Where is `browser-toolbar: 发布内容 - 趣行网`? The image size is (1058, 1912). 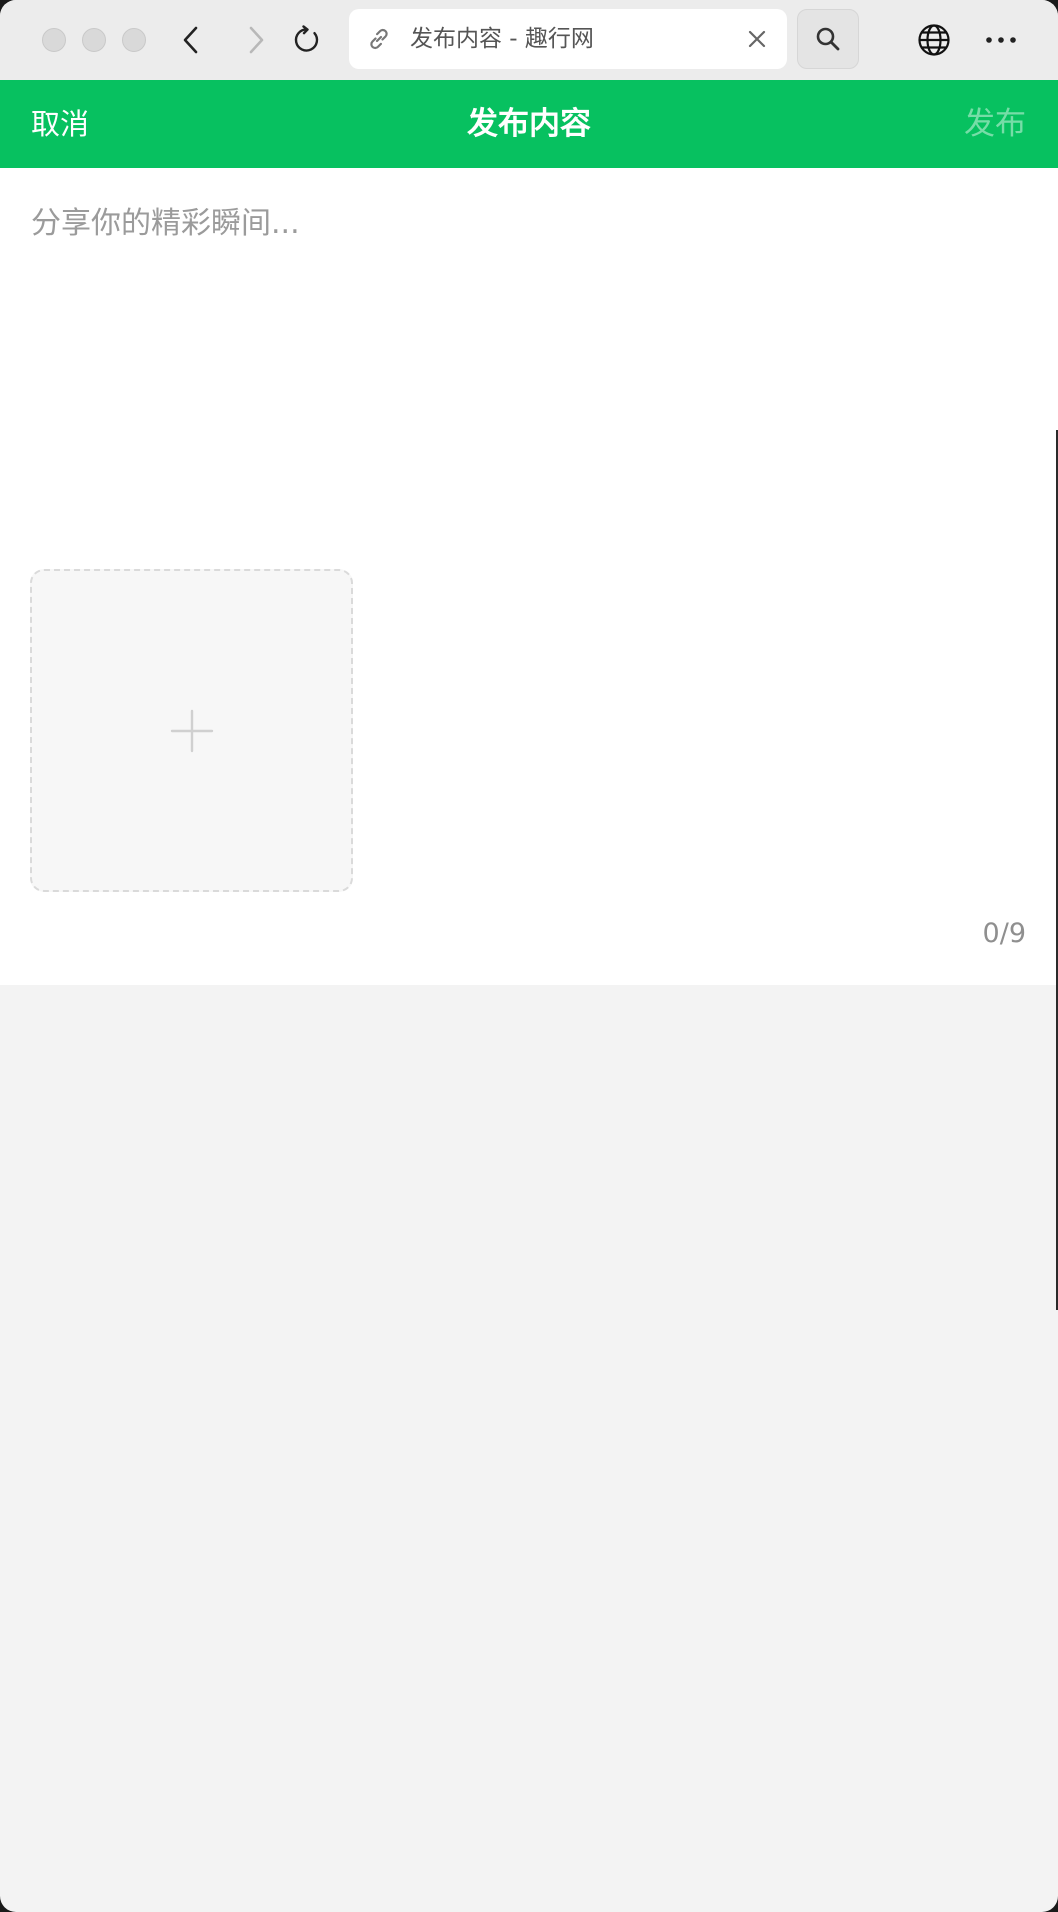
browser-toolbar: 发布内容 - 趣行网 is located at coordinates (529, 40).